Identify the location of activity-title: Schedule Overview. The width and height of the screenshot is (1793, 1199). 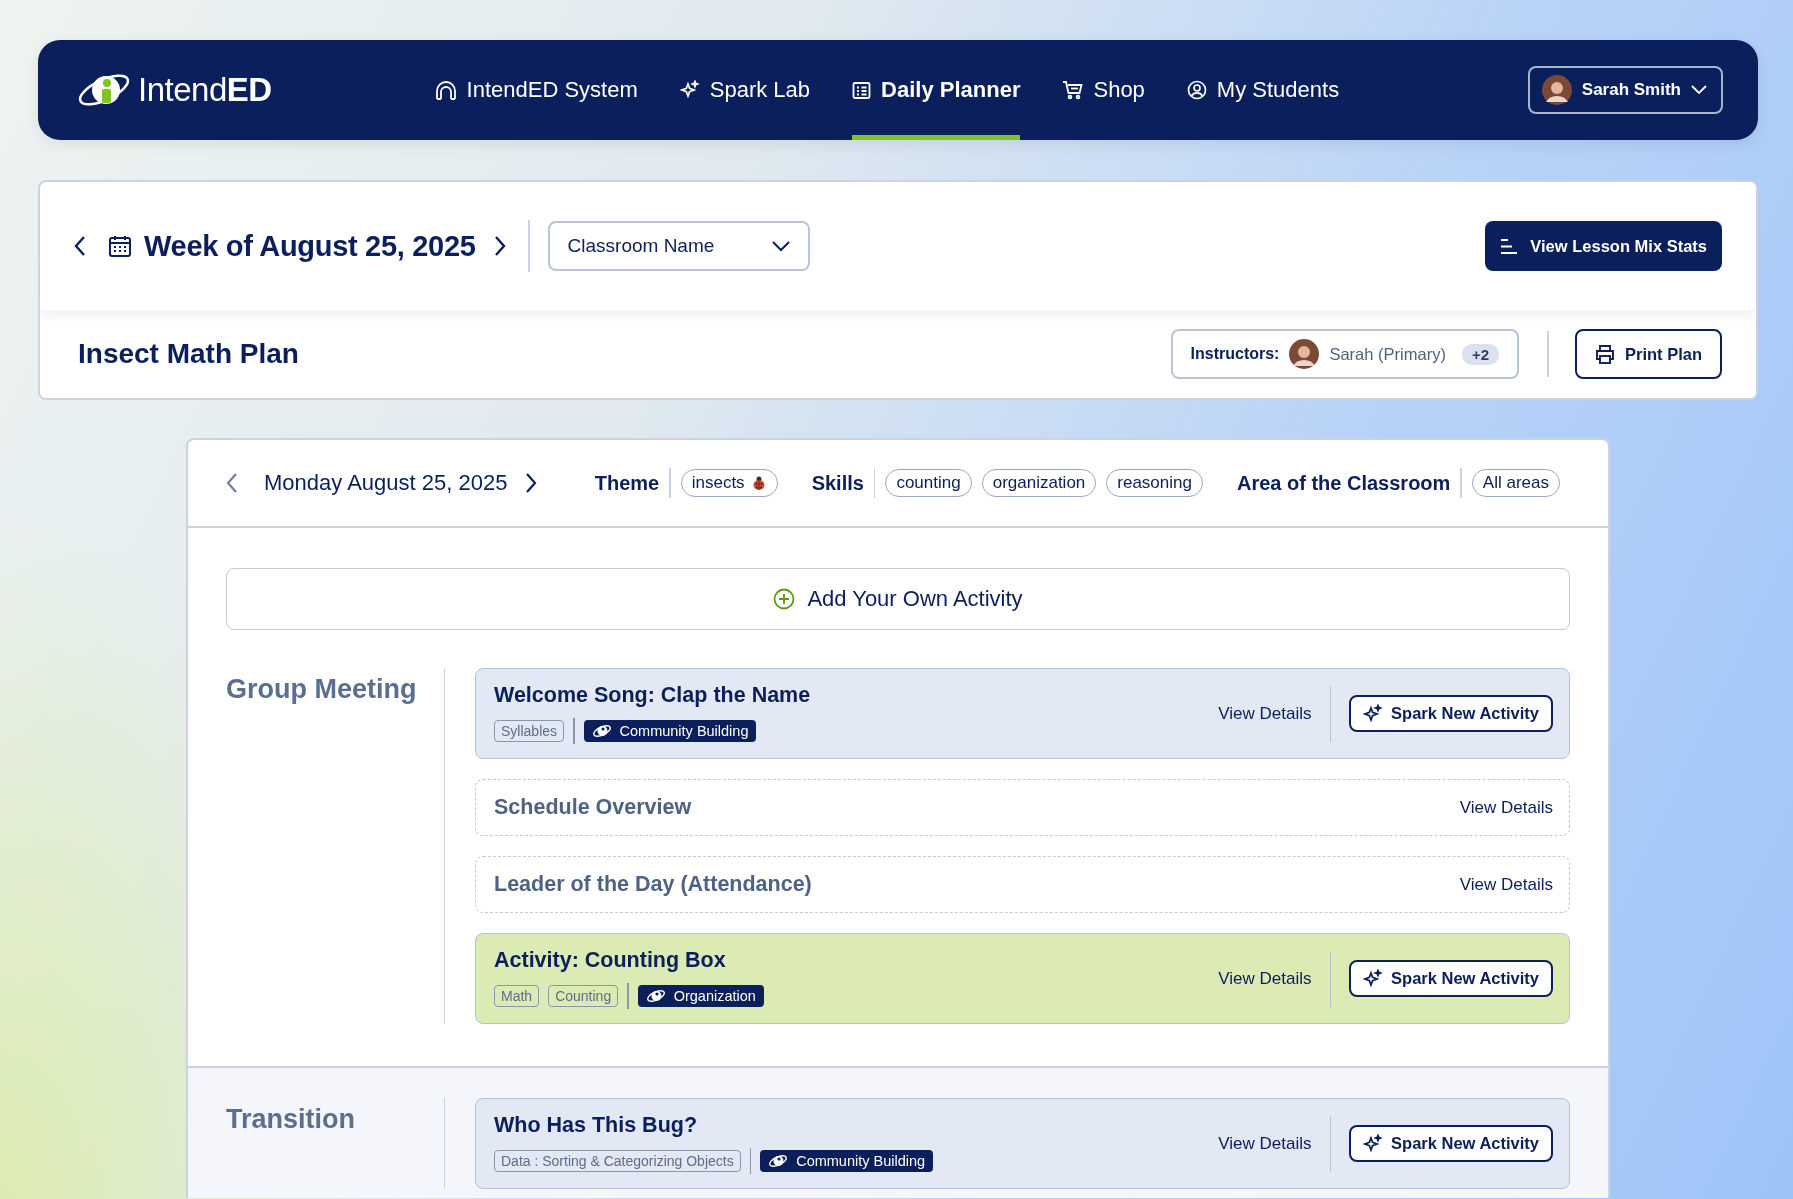
(593, 807).